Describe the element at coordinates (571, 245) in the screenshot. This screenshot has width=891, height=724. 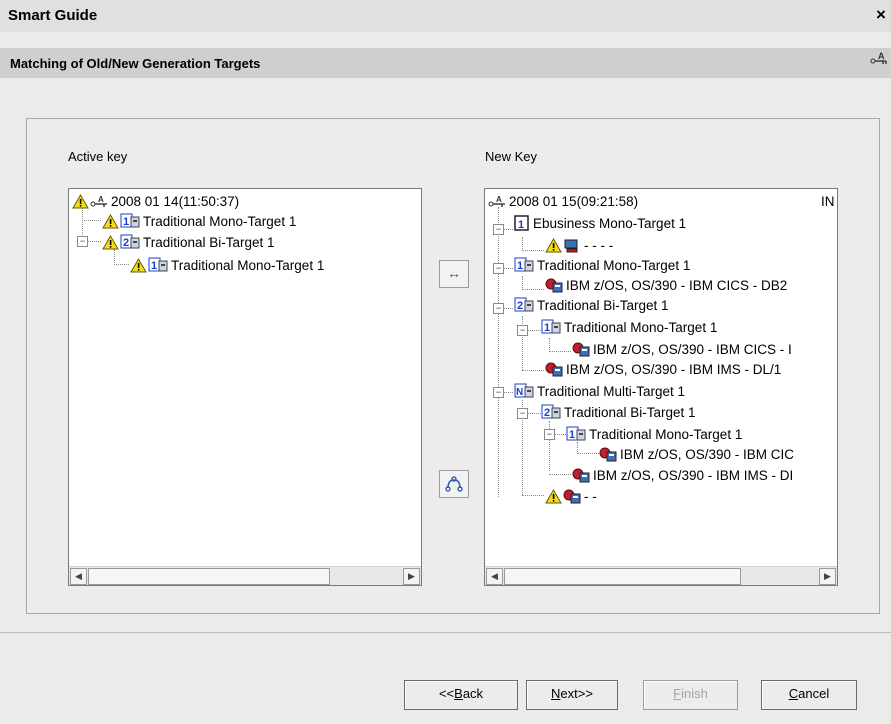
I see `computer-icon` at that location.